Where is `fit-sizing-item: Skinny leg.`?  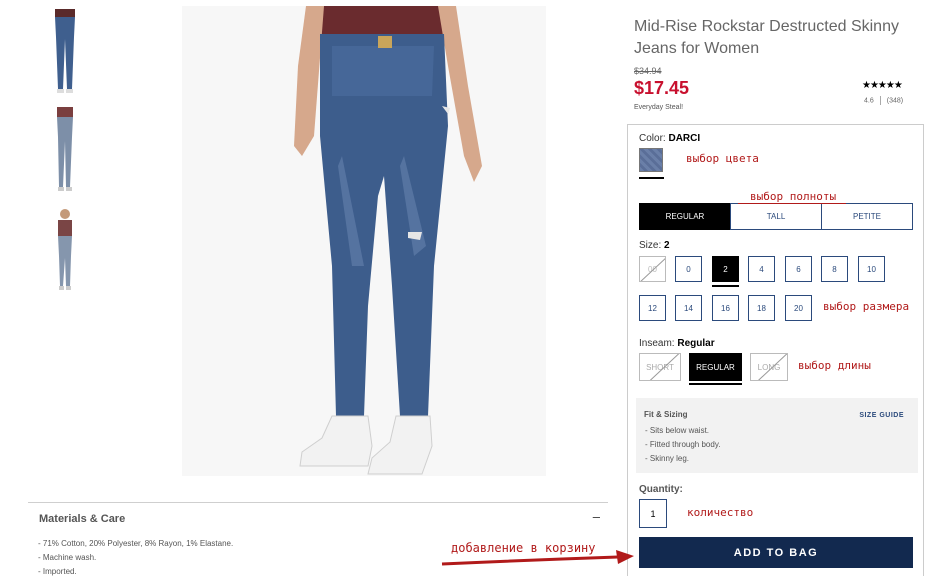 fit-sizing-item: Skinny leg. is located at coordinates (682, 459).